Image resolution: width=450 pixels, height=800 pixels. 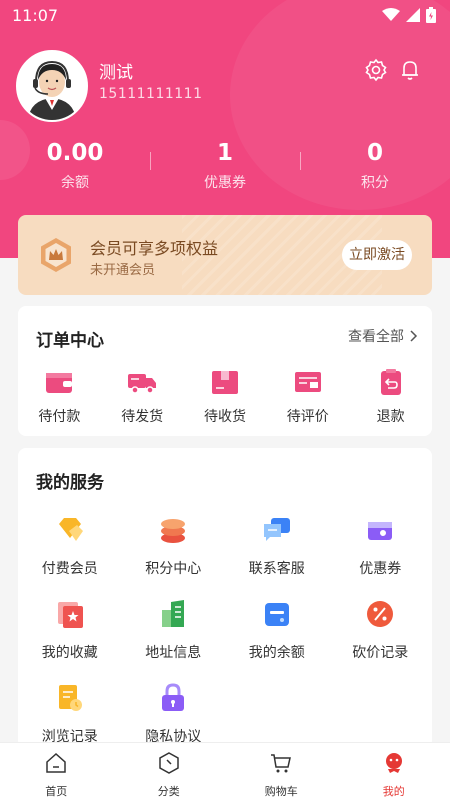 What do you see at coordinates (70, 714) in the screenshot?
I see `service-browse-history: 浏览记录` at bounding box center [70, 714].